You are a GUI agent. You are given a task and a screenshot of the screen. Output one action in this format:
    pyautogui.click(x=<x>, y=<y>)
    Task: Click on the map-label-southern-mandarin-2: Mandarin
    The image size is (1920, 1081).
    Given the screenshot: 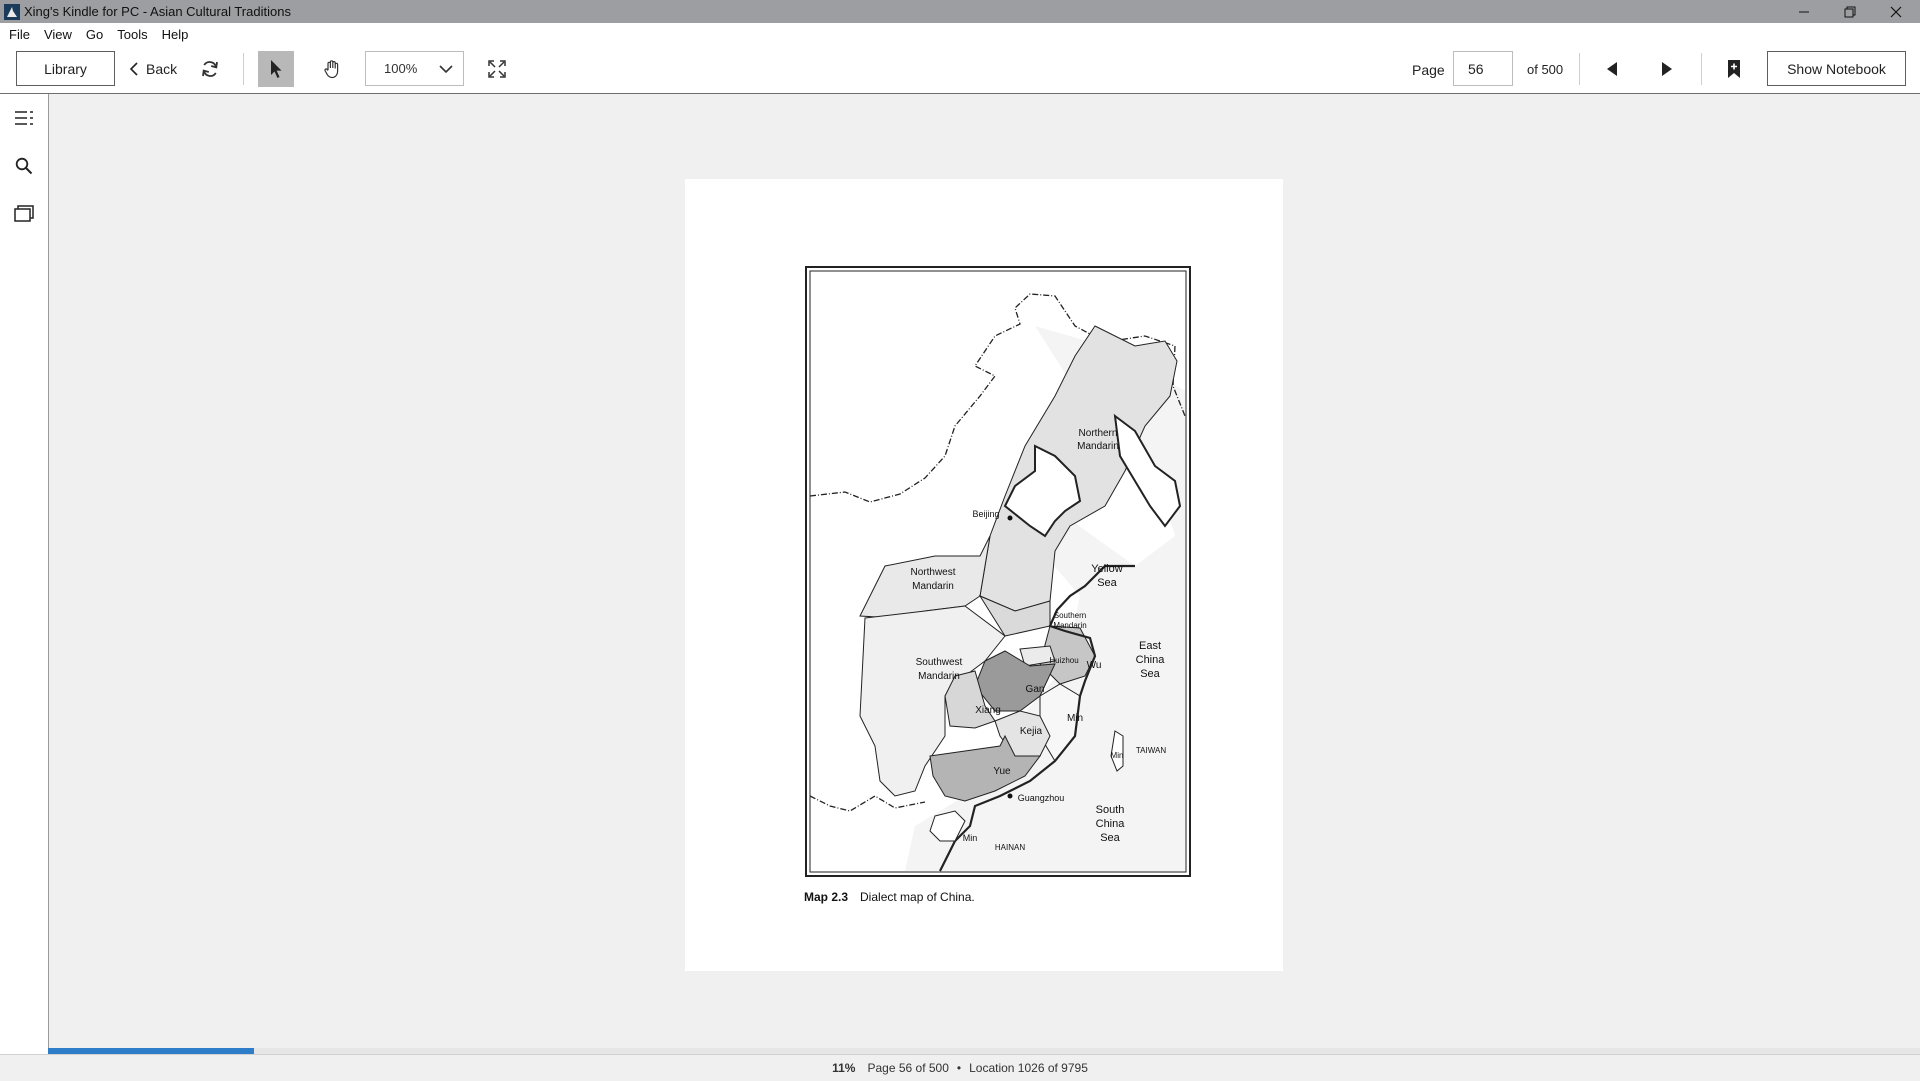 What is the action you would take?
    pyautogui.click(x=1069, y=625)
    